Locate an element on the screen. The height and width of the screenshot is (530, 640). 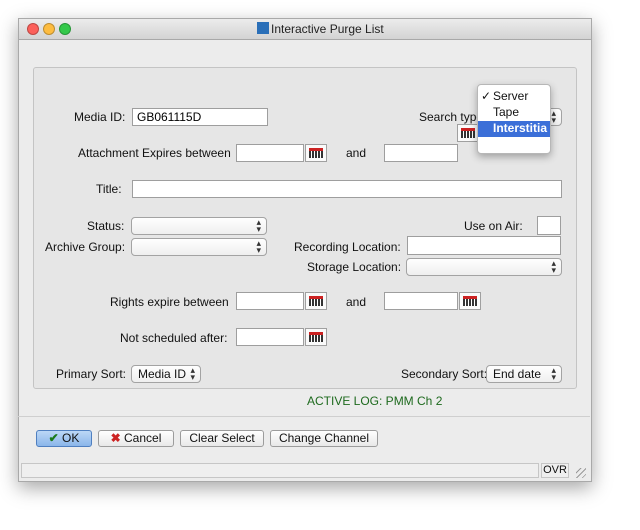
close-window-button is located at coordinates (33, 29).